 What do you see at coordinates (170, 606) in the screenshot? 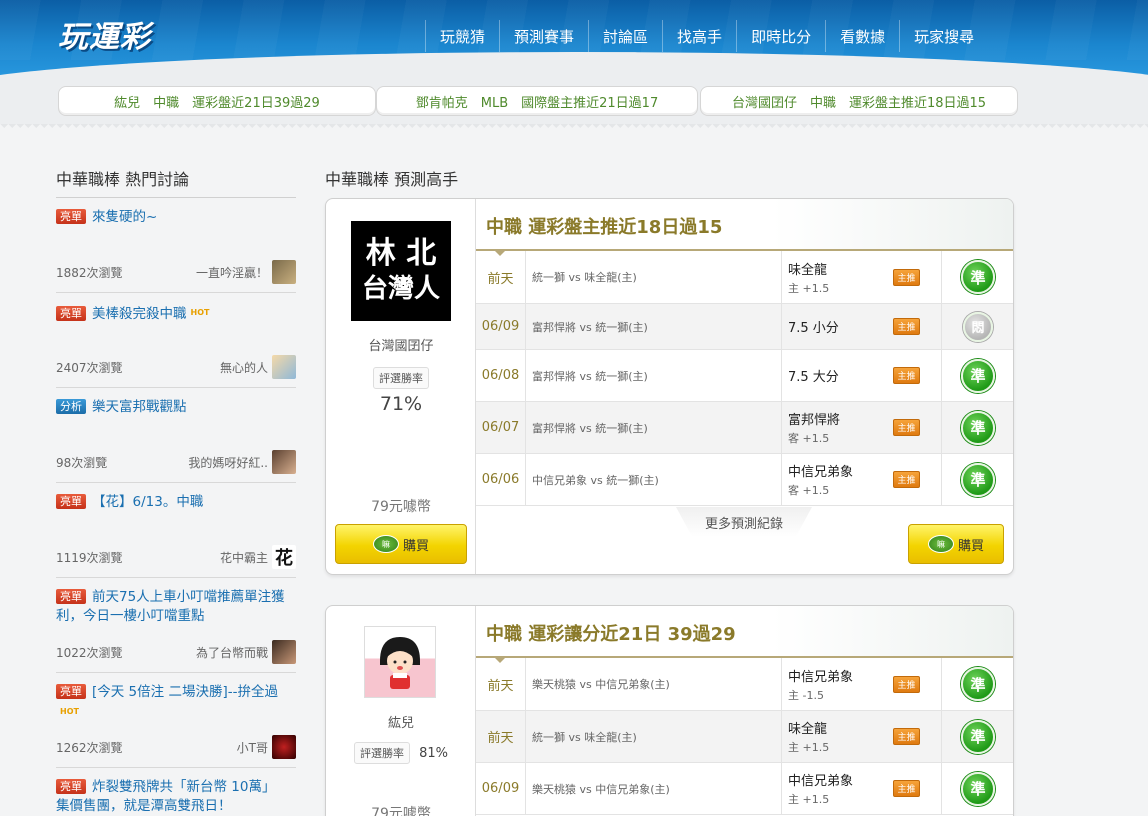
I see `post-title: 前天75人上車小叮噹推薦單注獲利，今日一樓小叮噹重點` at bounding box center [170, 606].